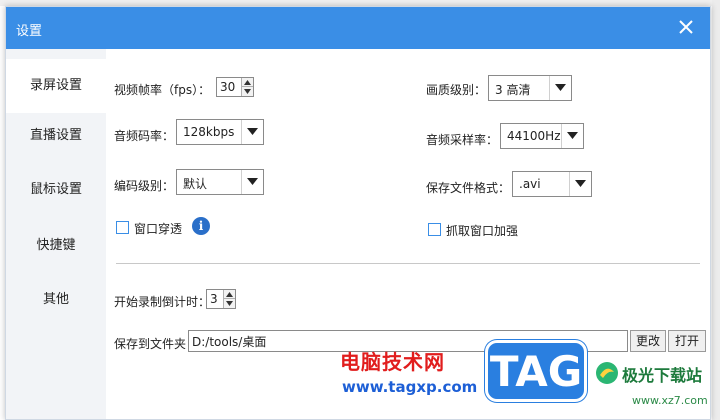 The height and width of the screenshot is (420, 720). I want to click on sample-rate-value: 44100Hz, so click(534, 136).